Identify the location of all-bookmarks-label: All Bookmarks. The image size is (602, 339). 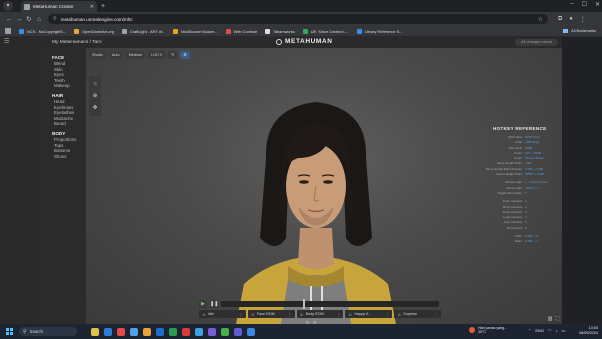
(583, 30).